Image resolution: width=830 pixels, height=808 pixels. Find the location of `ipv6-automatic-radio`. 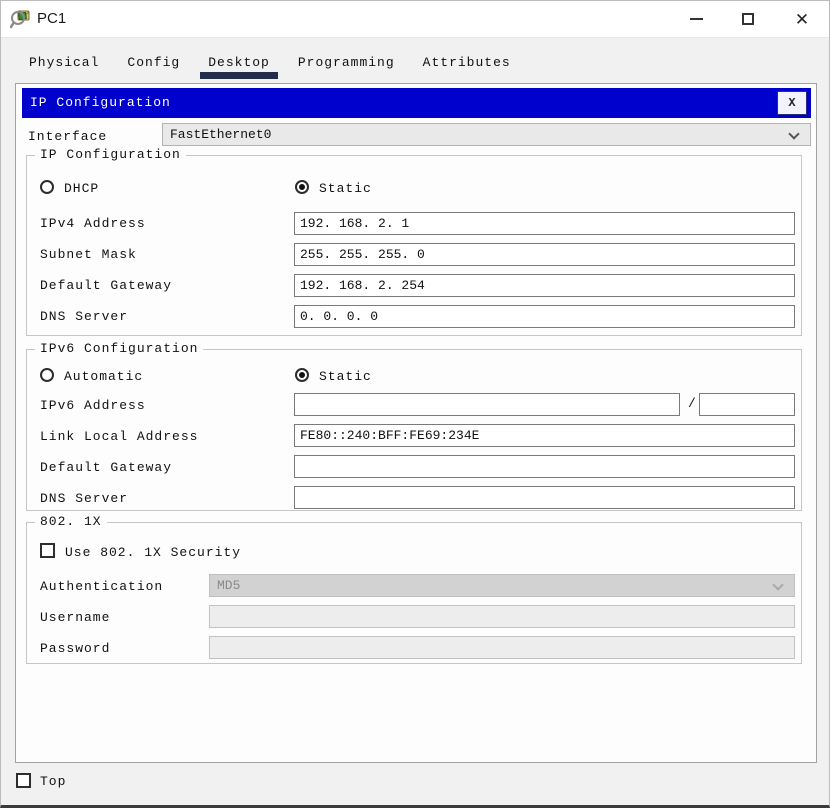

ipv6-automatic-radio is located at coordinates (47, 375).